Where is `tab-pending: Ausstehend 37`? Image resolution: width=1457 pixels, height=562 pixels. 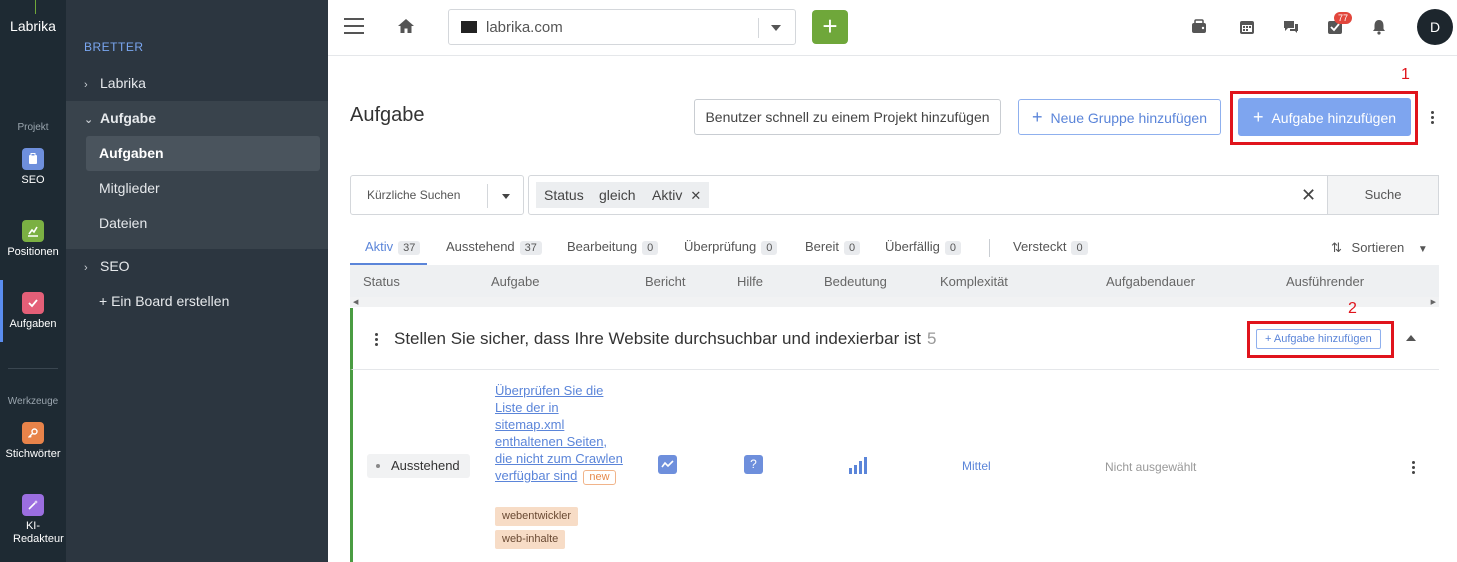 tab-pending: Ausstehend 37 is located at coordinates (494, 247).